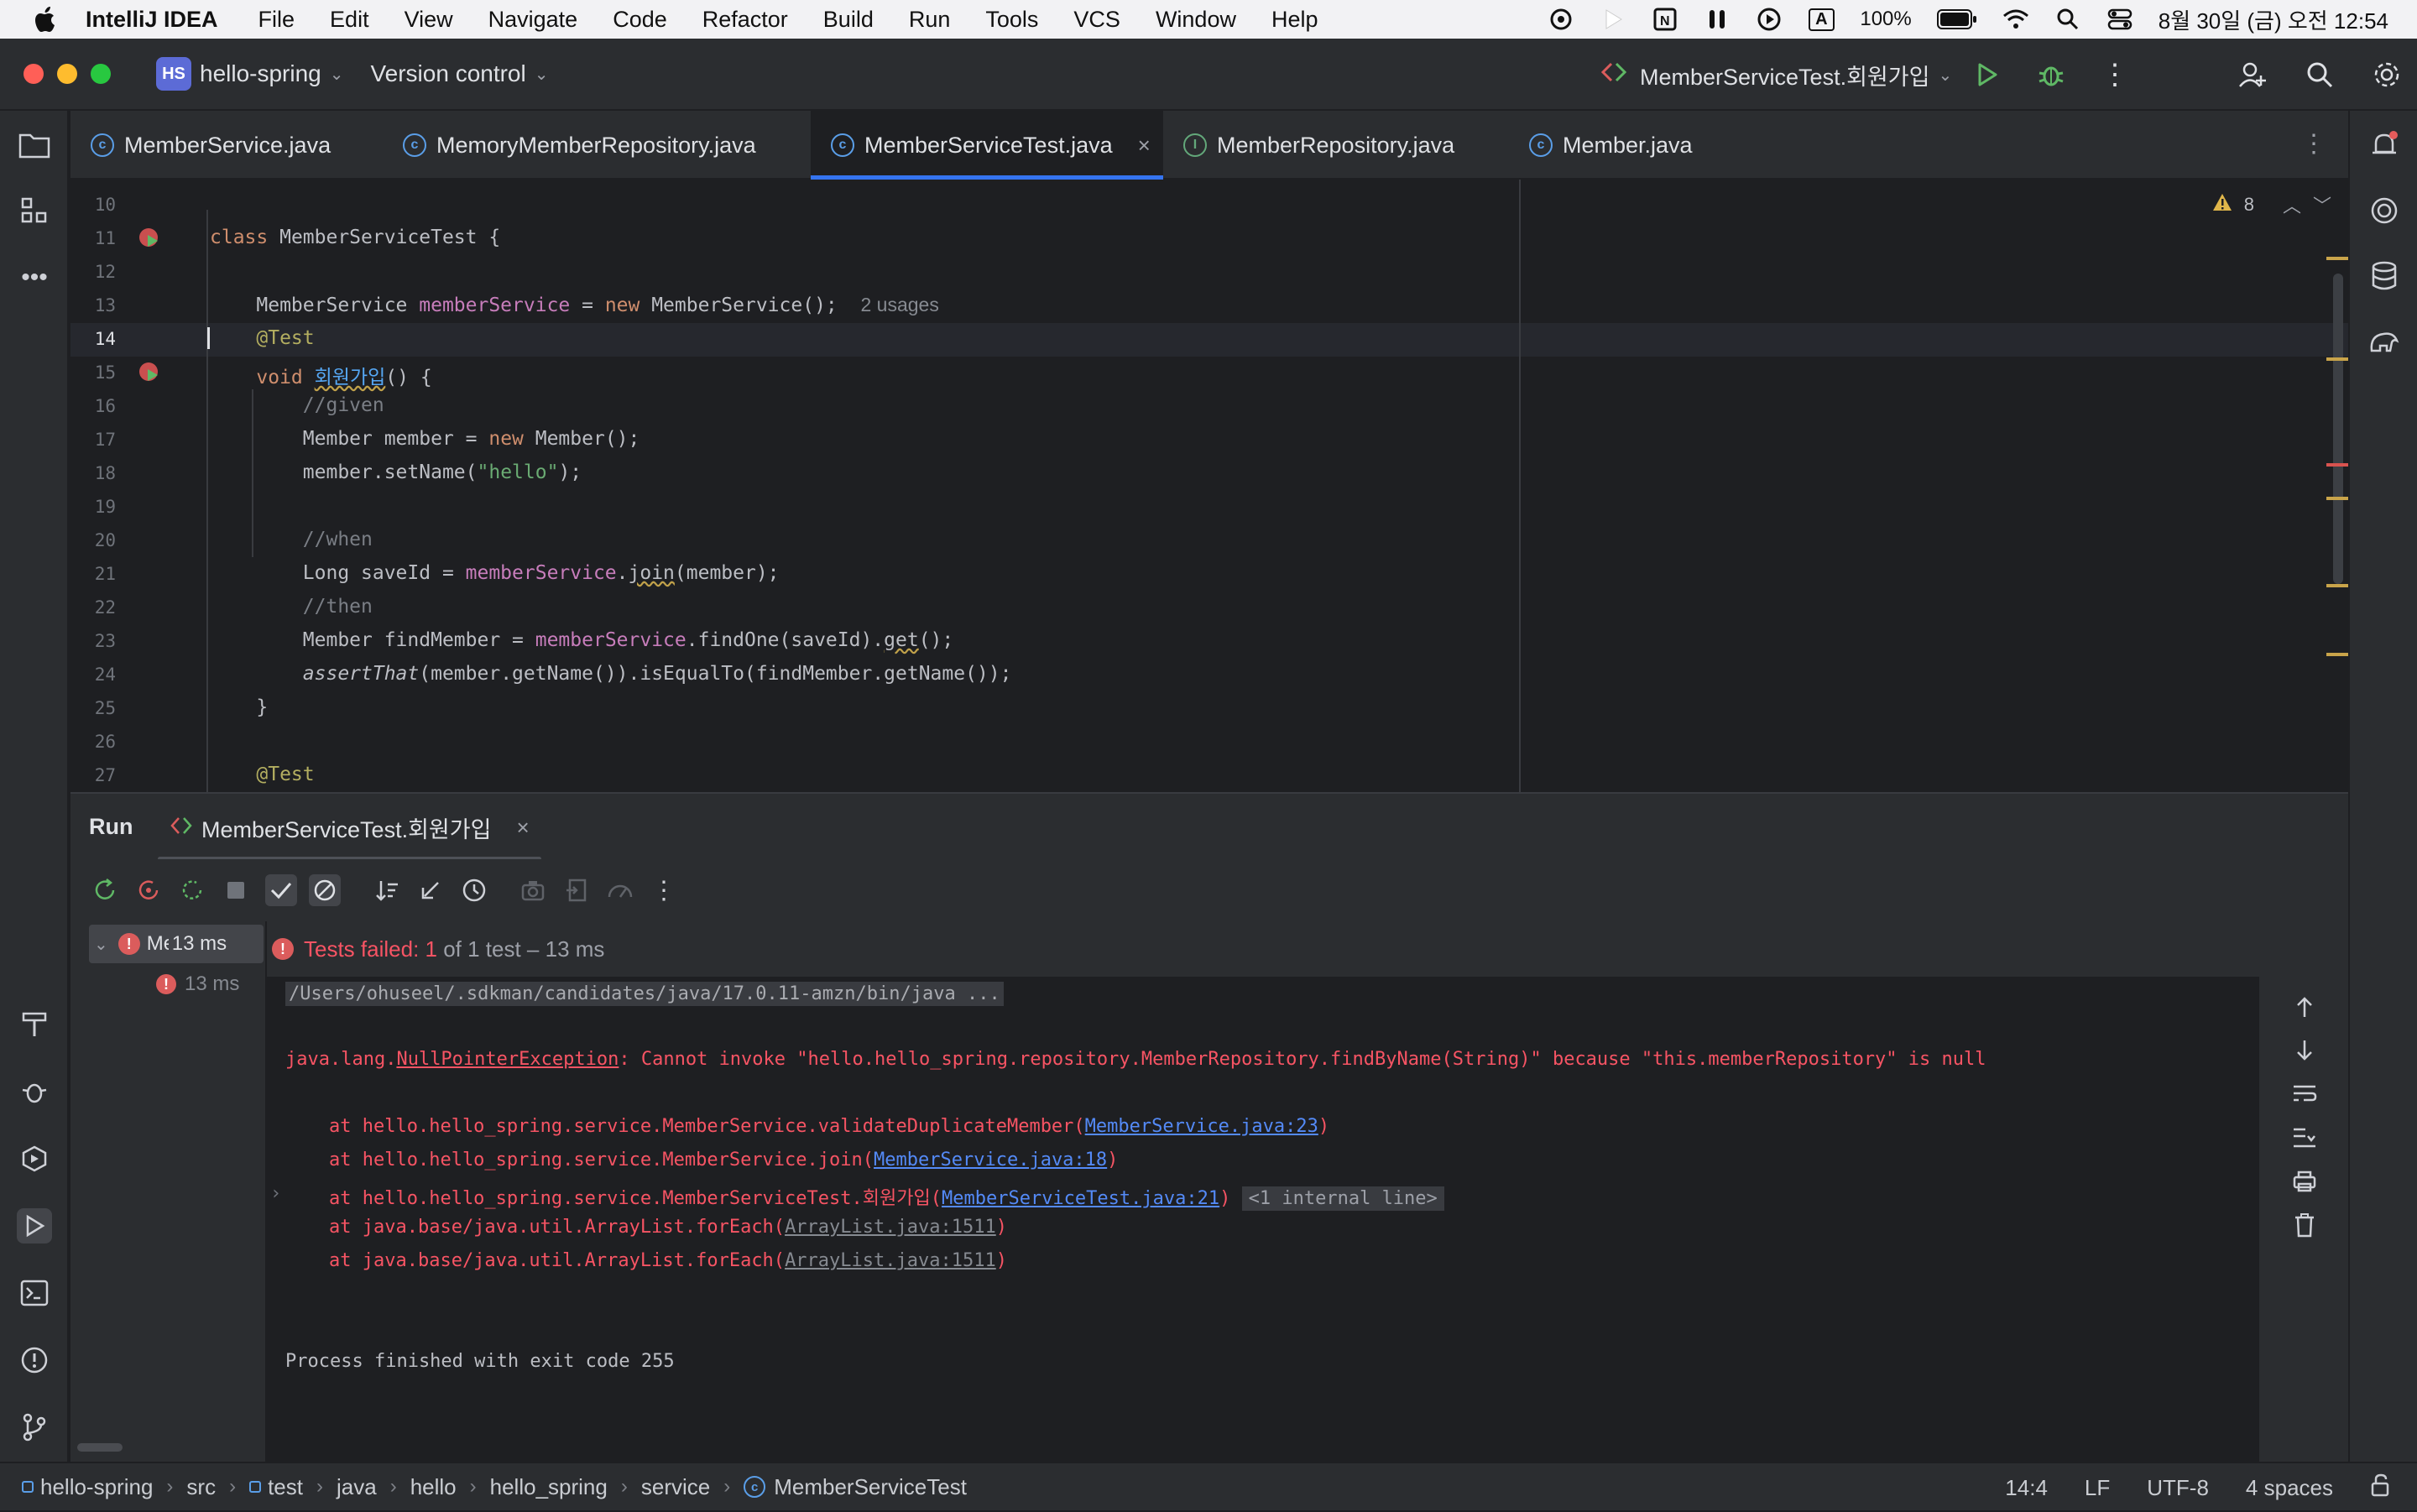 Image resolution: width=2417 pixels, height=1512 pixels. What do you see at coordinates (2304, 1007) in the screenshot?
I see `arrow-up-icon` at bounding box center [2304, 1007].